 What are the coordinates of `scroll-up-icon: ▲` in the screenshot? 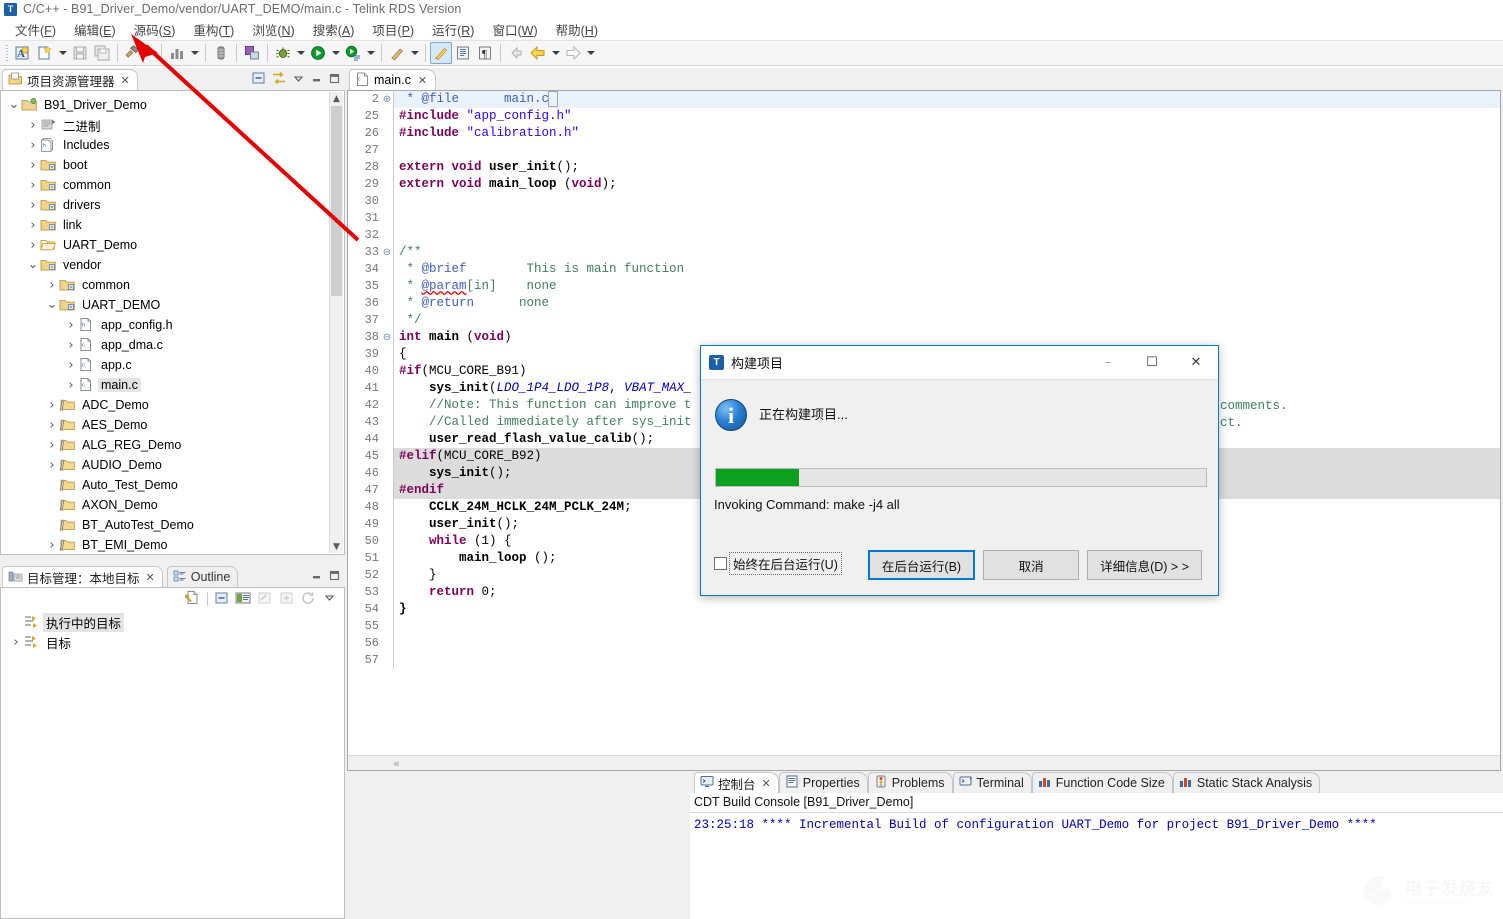 It's located at (336, 98).